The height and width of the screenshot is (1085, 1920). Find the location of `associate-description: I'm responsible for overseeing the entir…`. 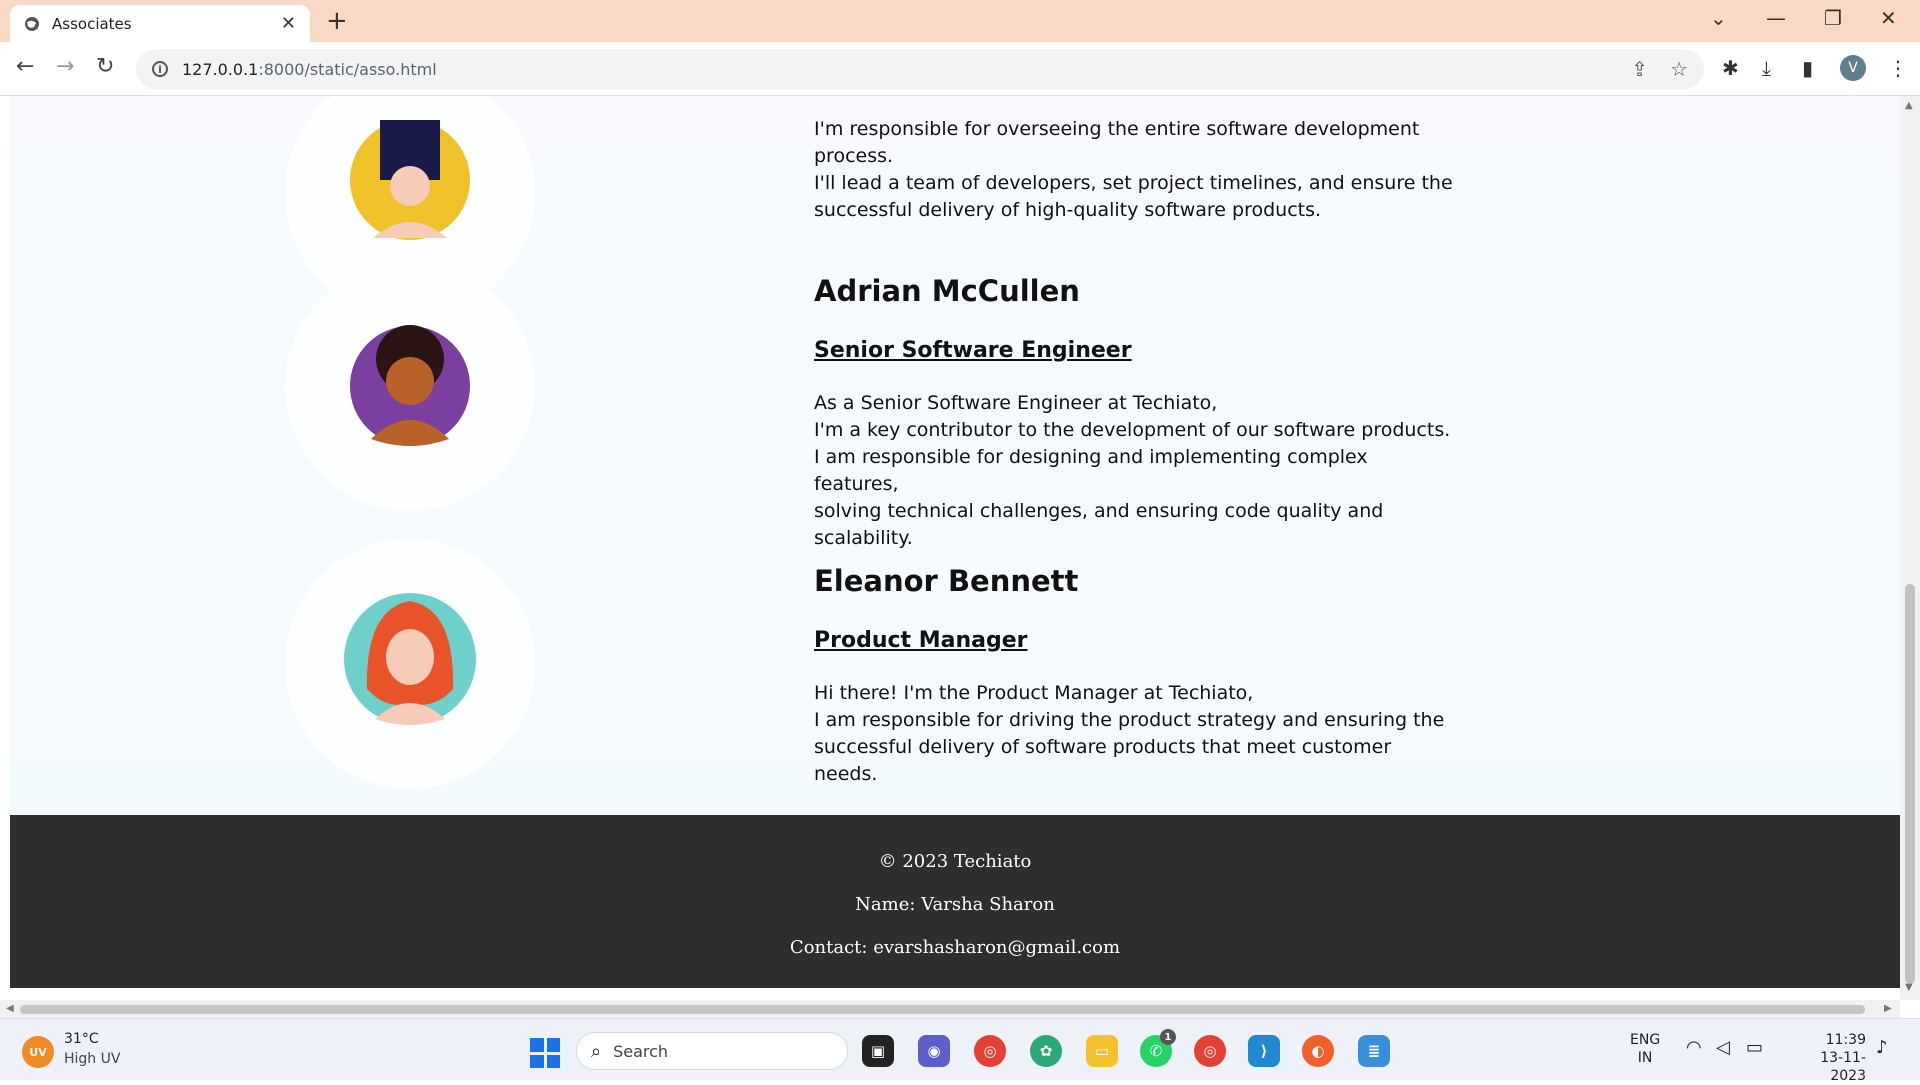

associate-description: I'm responsible for overseeing the entir… is located at coordinates (1133, 170).